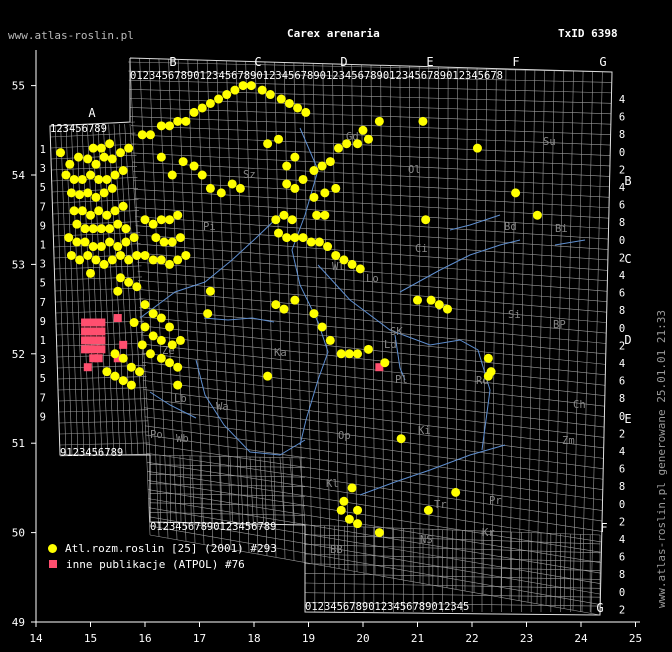 The image size is (672, 652). Describe the element at coordinates (162, 564) in the screenshot. I see `legend-item-other: inne publikacje (ATPOL) #76` at that location.